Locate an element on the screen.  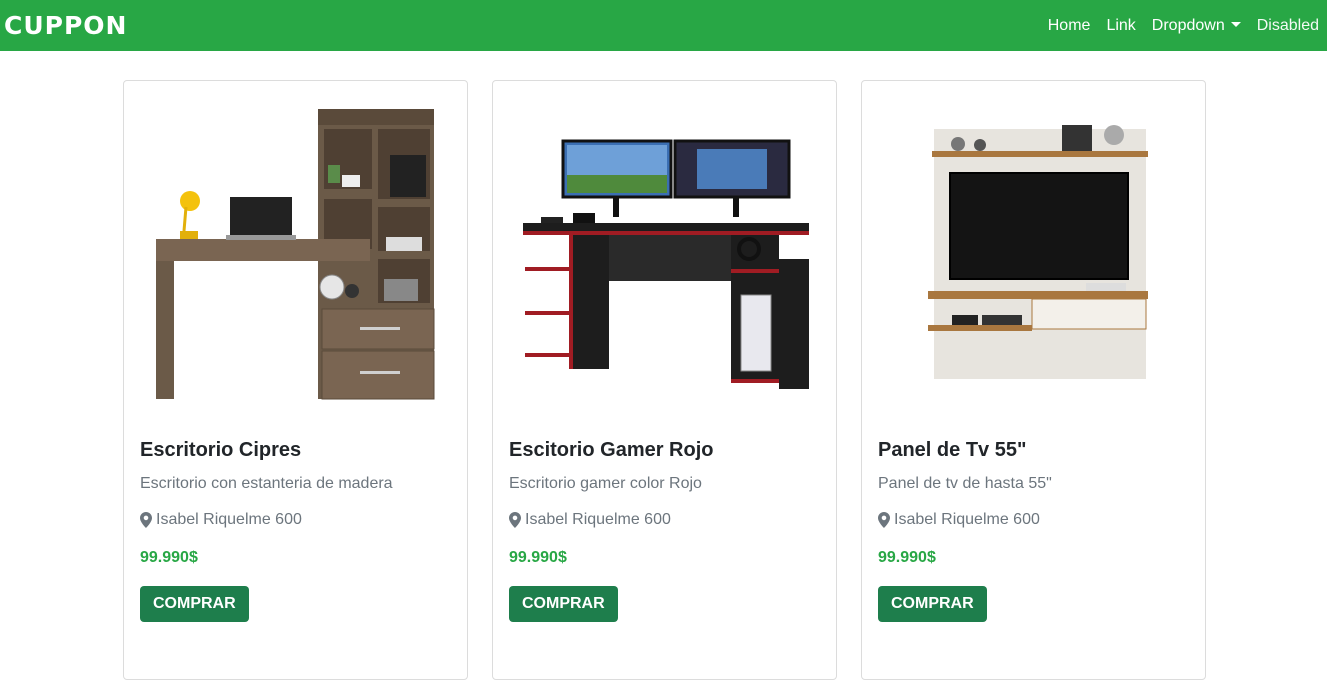
navbar: CUPPON Home Link Dropdown Disabled is located at coordinates (663, 25).